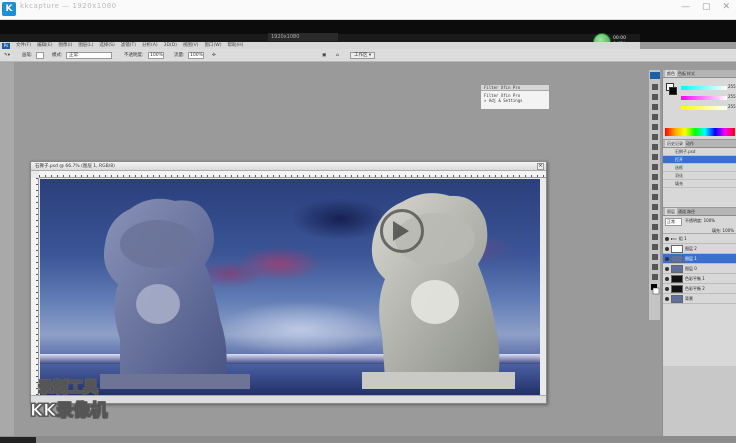 This screenshot has height=443, width=736. I want to click on green-slider, so click(704, 98).